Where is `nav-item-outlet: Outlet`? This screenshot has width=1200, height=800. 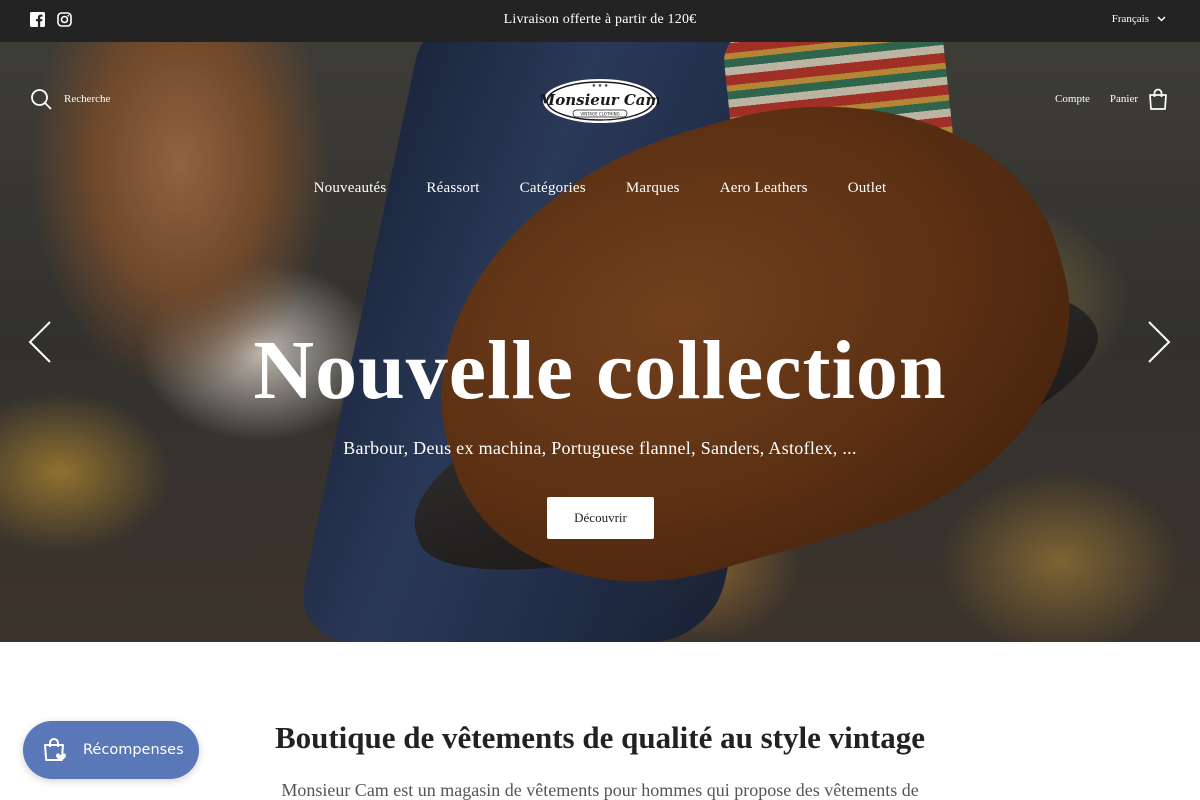 nav-item-outlet: Outlet is located at coordinates (867, 188).